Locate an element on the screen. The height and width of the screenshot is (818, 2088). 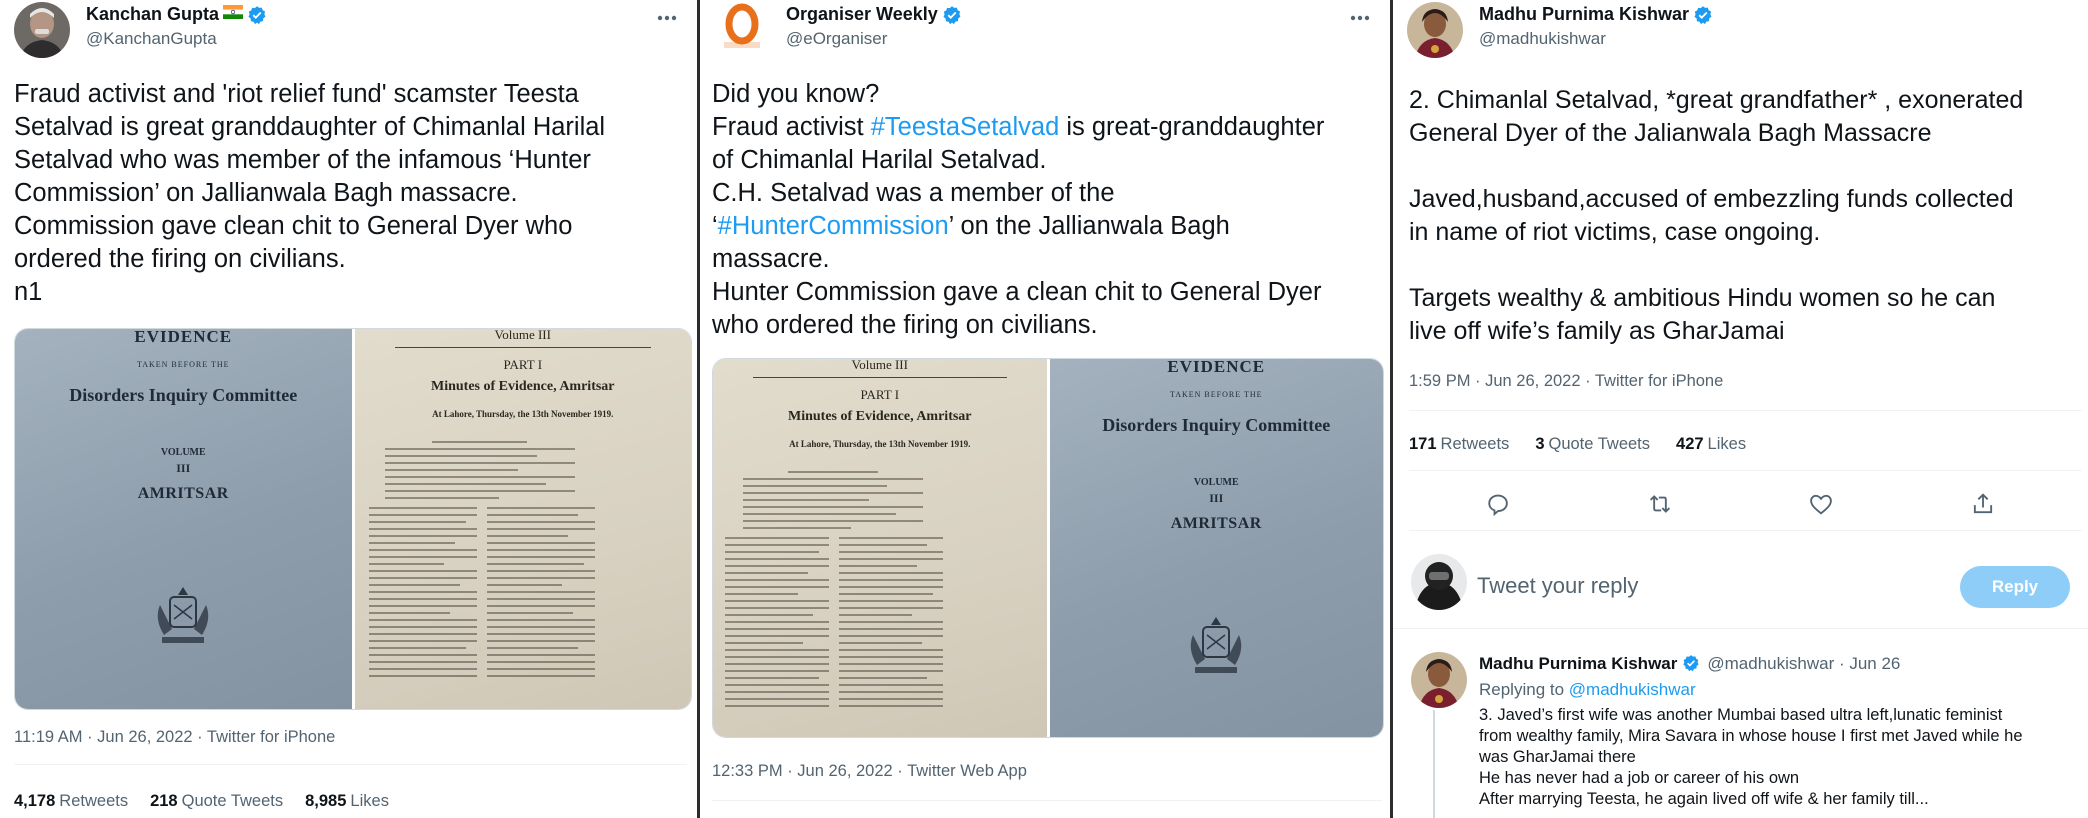
reply-handle-time: @madhukishwar · Jun 26 is located at coordinates (1803, 664).